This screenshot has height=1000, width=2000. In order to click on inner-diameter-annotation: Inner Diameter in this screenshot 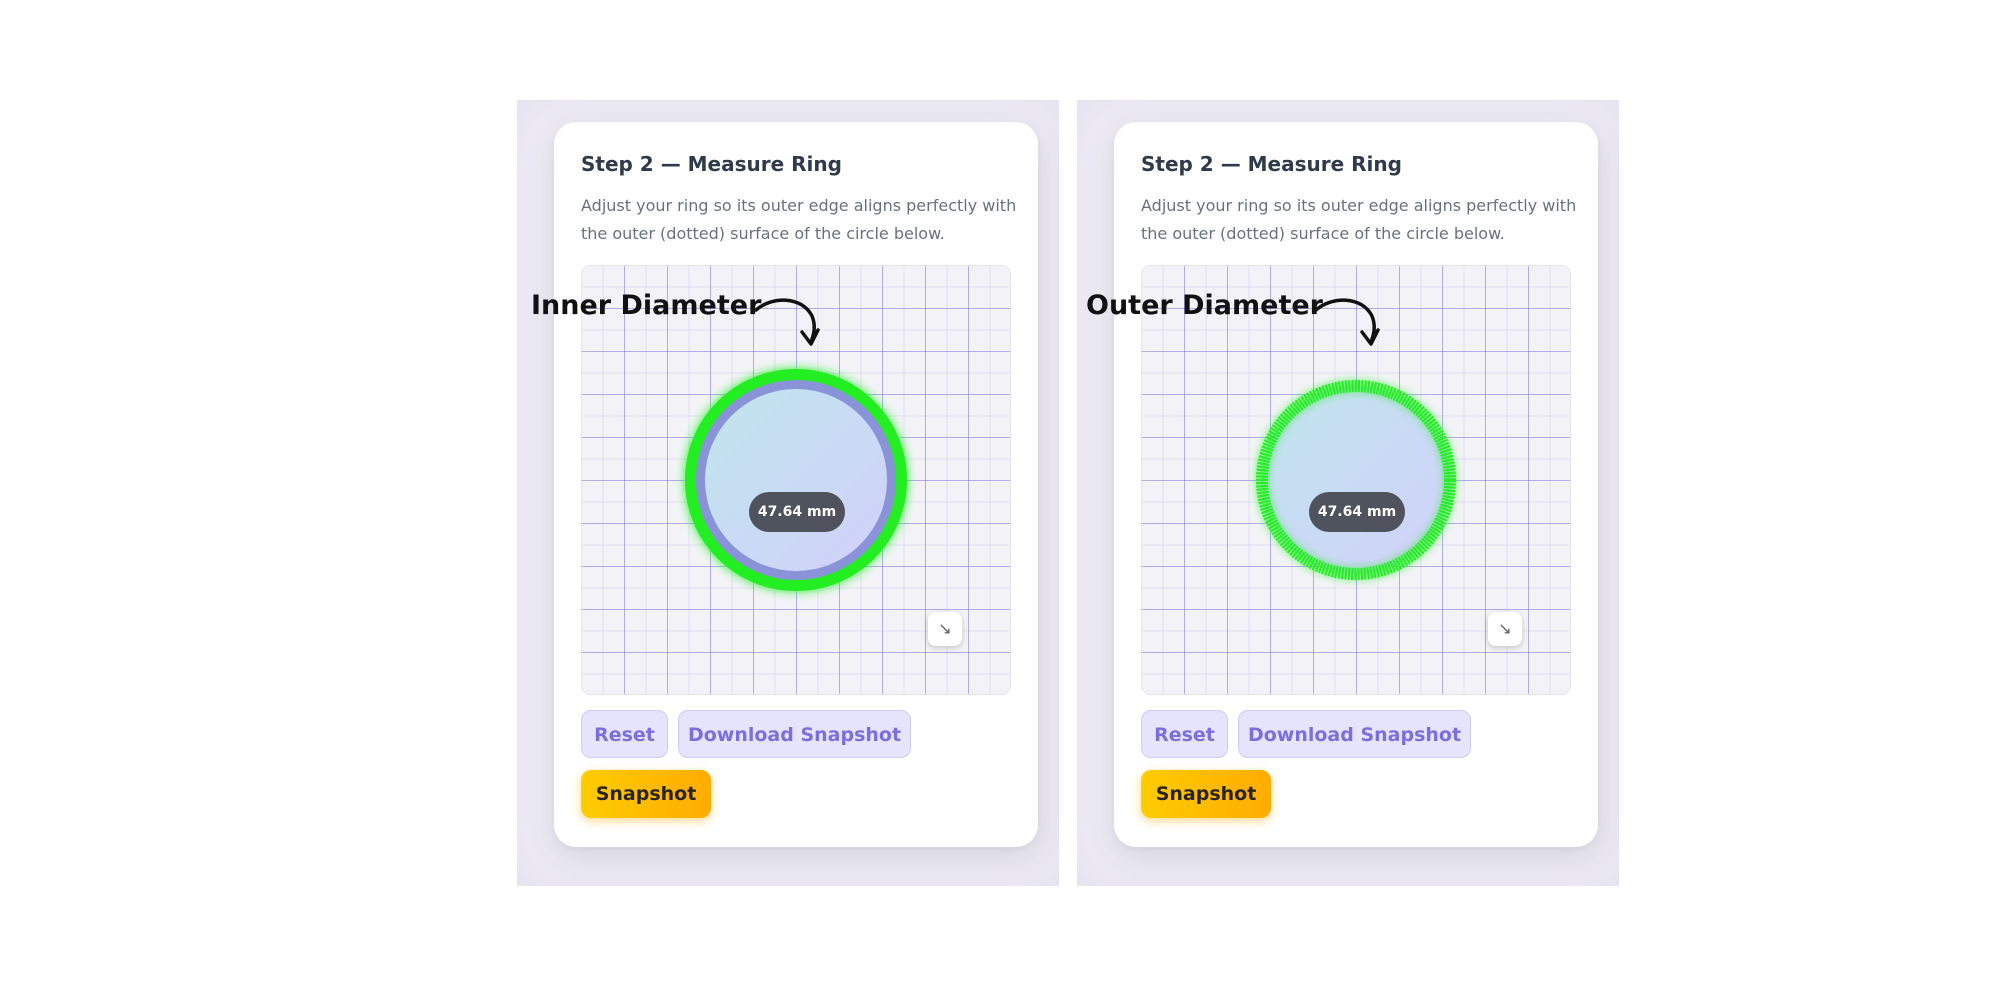, I will do `click(646, 305)`.